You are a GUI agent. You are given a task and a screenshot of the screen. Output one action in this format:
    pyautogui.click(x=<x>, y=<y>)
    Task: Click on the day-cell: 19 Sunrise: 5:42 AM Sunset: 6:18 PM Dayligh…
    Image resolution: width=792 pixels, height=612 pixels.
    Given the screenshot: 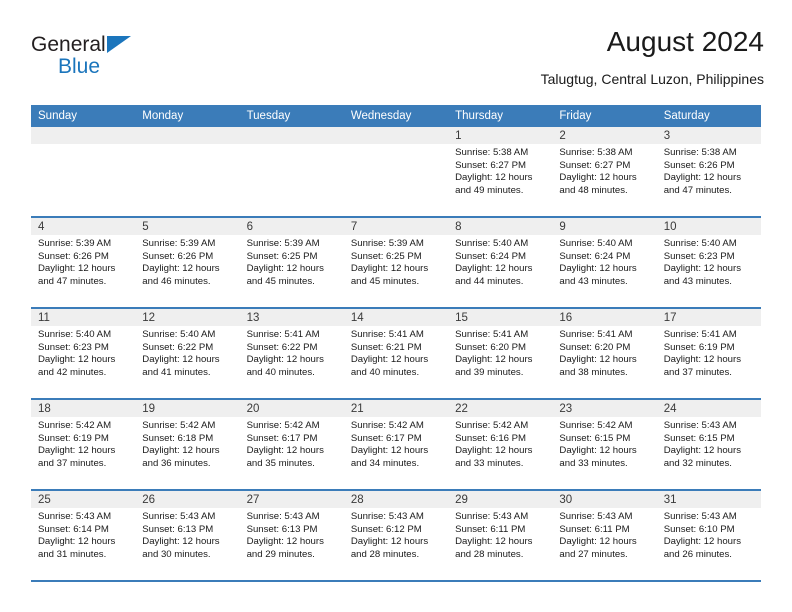 What is the action you would take?
    pyautogui.click(x=187, y=444)
    